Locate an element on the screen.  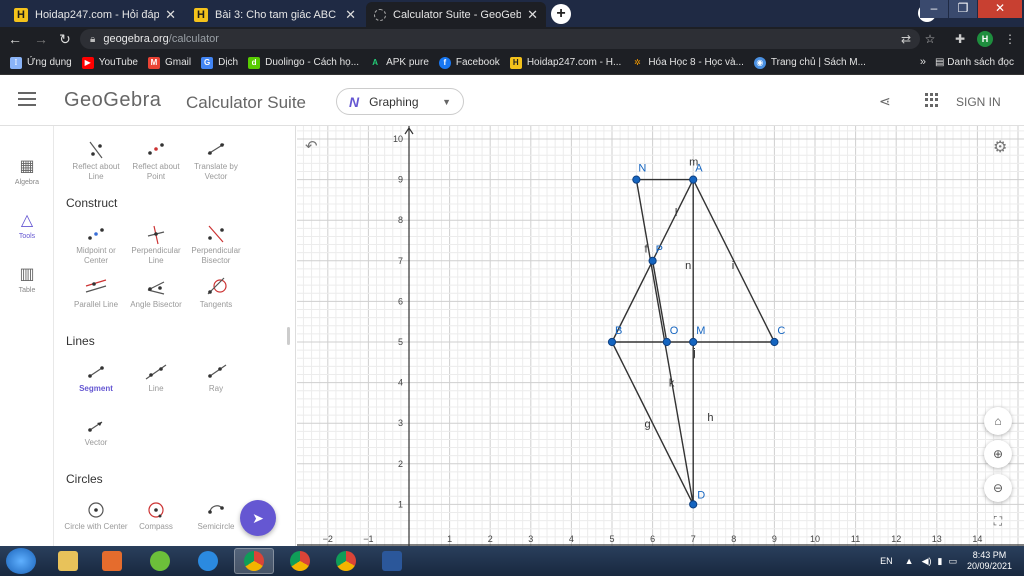
fullscreen-icon: ⛶ is located at coordinates (998, 521).